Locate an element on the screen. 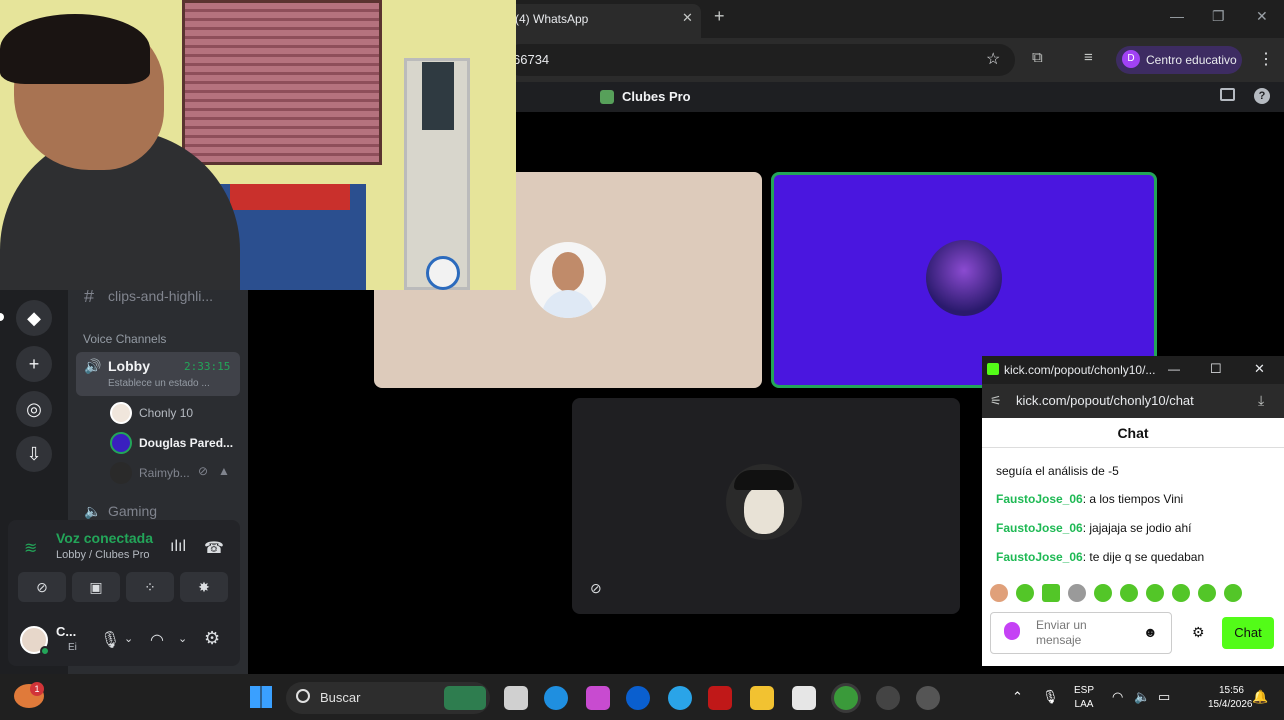 This screenshot has width=1284, height=720. server-icon is located at coordinates (607, 97).